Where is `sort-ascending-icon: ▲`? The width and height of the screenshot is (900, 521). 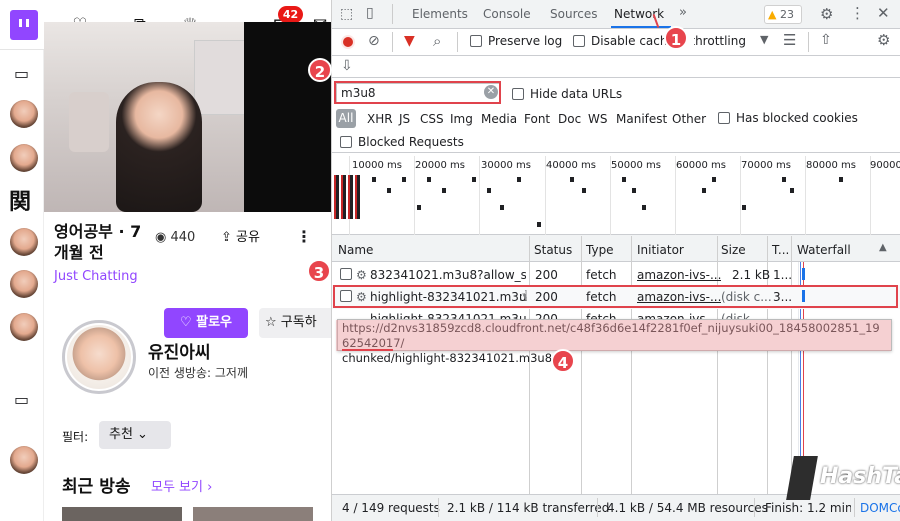
sort-ascending-icon: ▲ is located at coordinates (883, 247).